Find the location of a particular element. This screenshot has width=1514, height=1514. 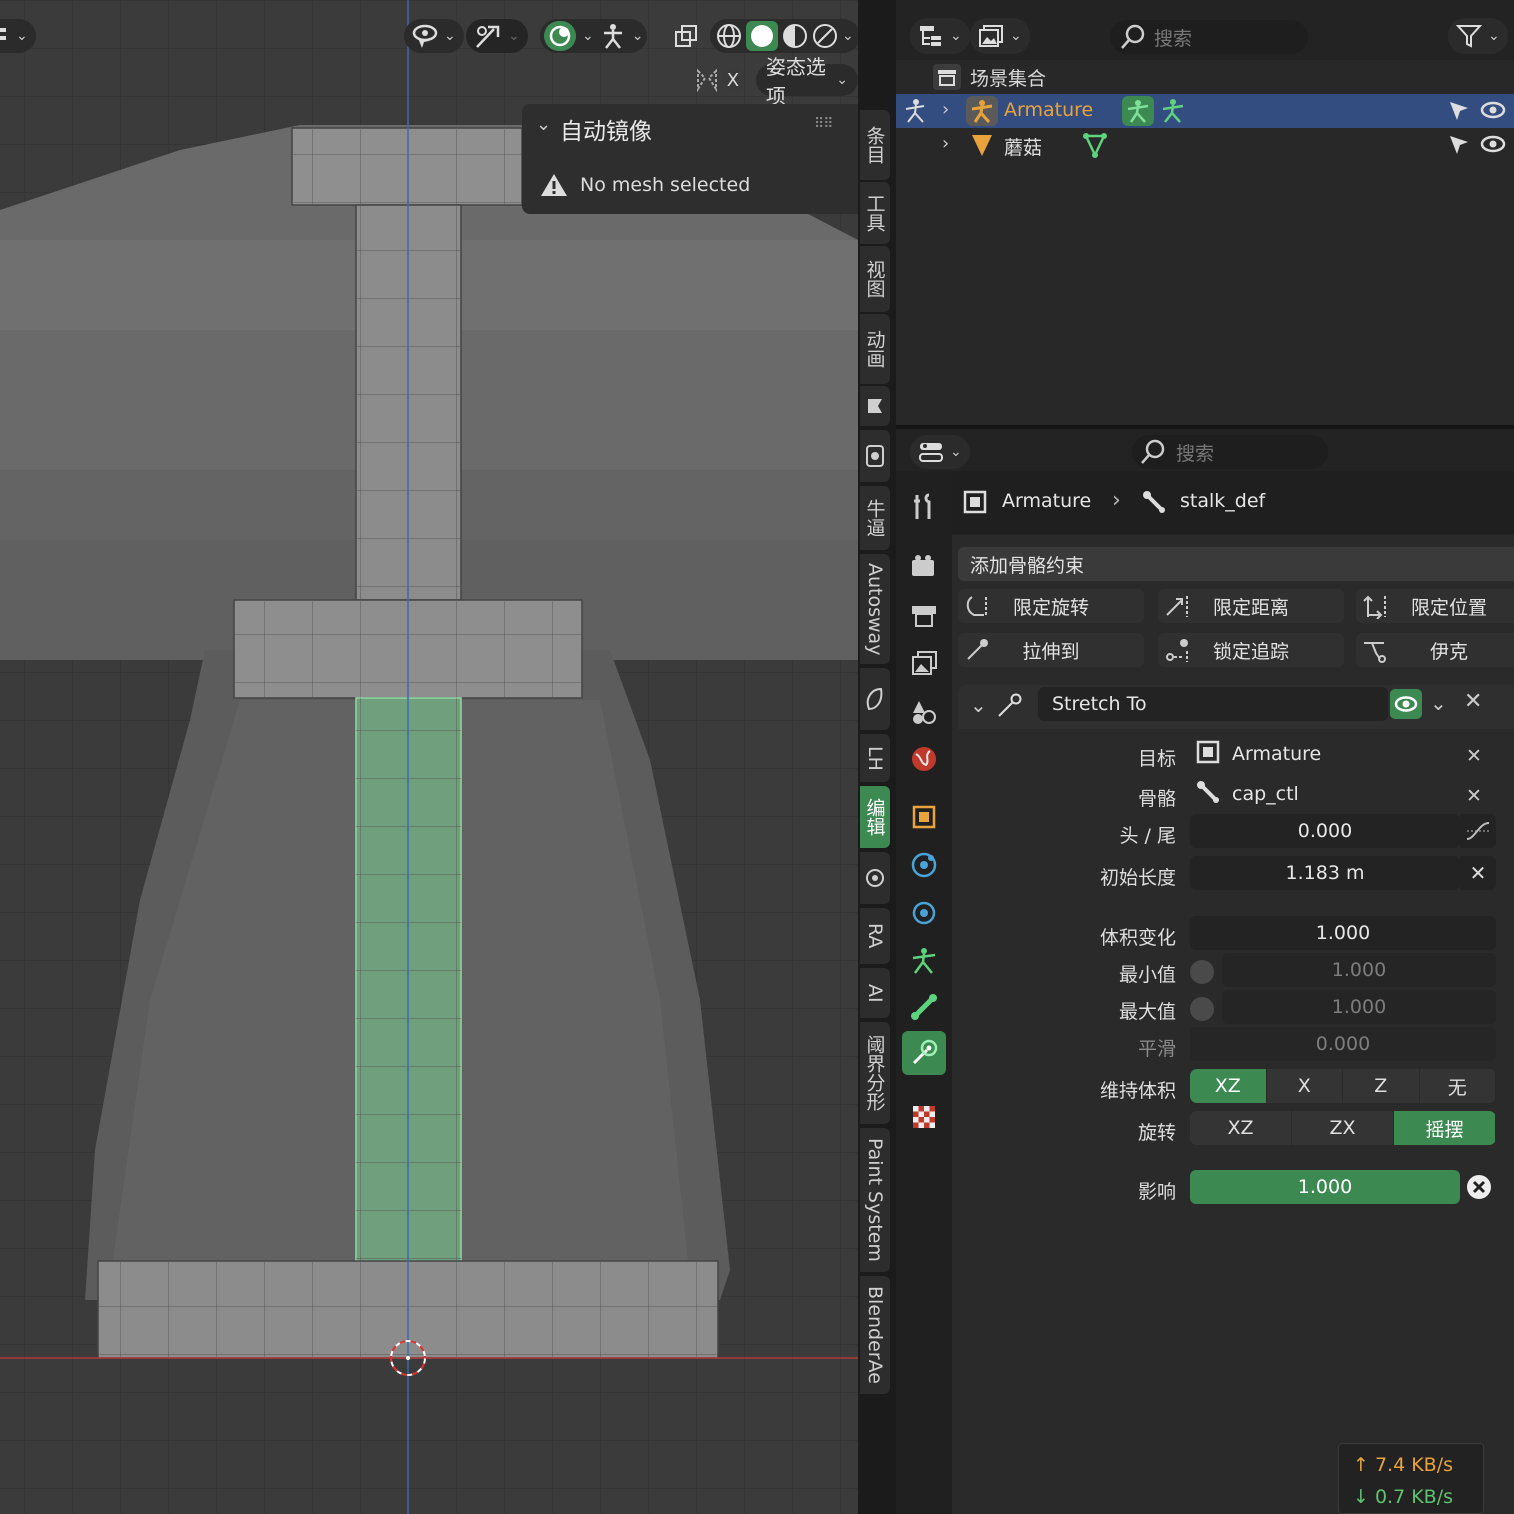

clear-target-icon: ✕ is located at coordinates (1474, 756).